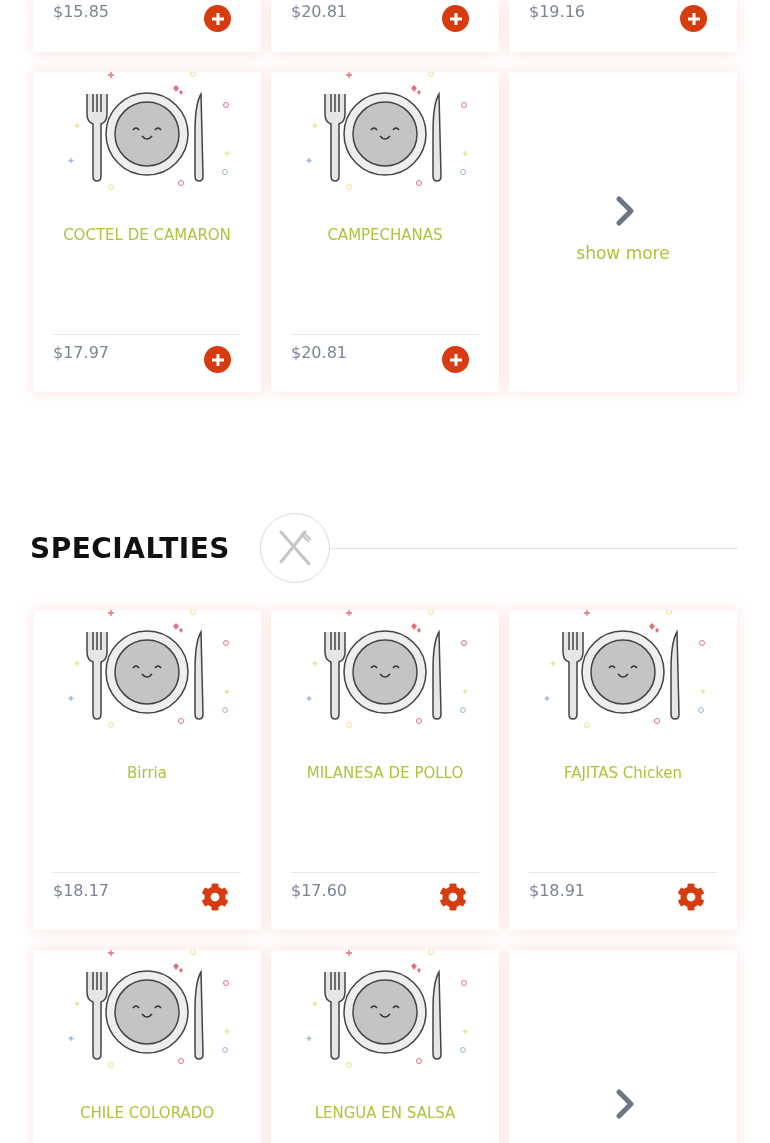 The height and width of the screenshot is (1143, 770). I want to click on dish-card: MILANESA DE POLLO $17.60, so click(385, 770).